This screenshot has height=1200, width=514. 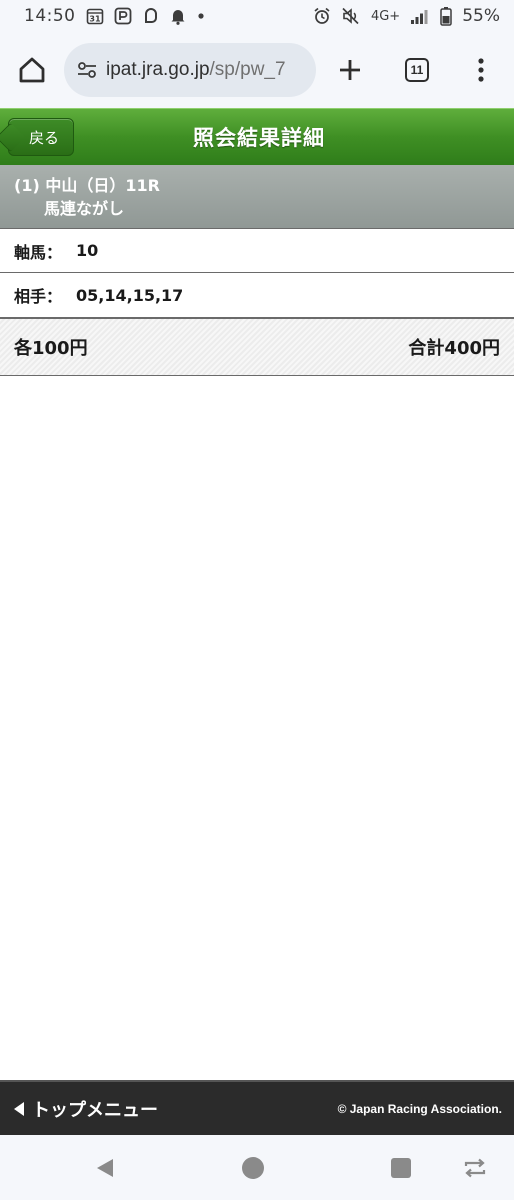 I want to click on url-domain: ipat.jra.go.jp, so click(x=158, y=69).